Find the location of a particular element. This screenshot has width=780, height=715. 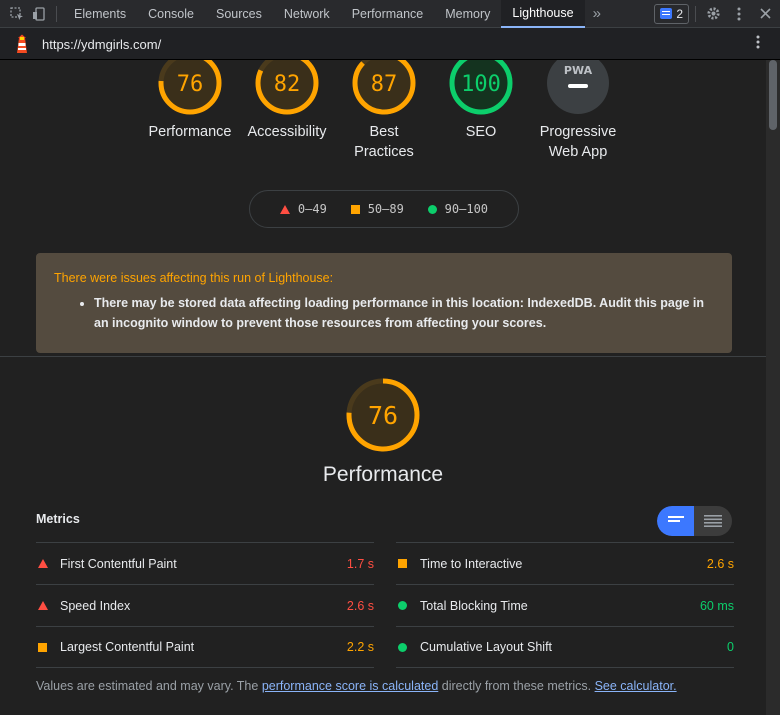

tab-elements: Elements is located at coordinates (100, 14).